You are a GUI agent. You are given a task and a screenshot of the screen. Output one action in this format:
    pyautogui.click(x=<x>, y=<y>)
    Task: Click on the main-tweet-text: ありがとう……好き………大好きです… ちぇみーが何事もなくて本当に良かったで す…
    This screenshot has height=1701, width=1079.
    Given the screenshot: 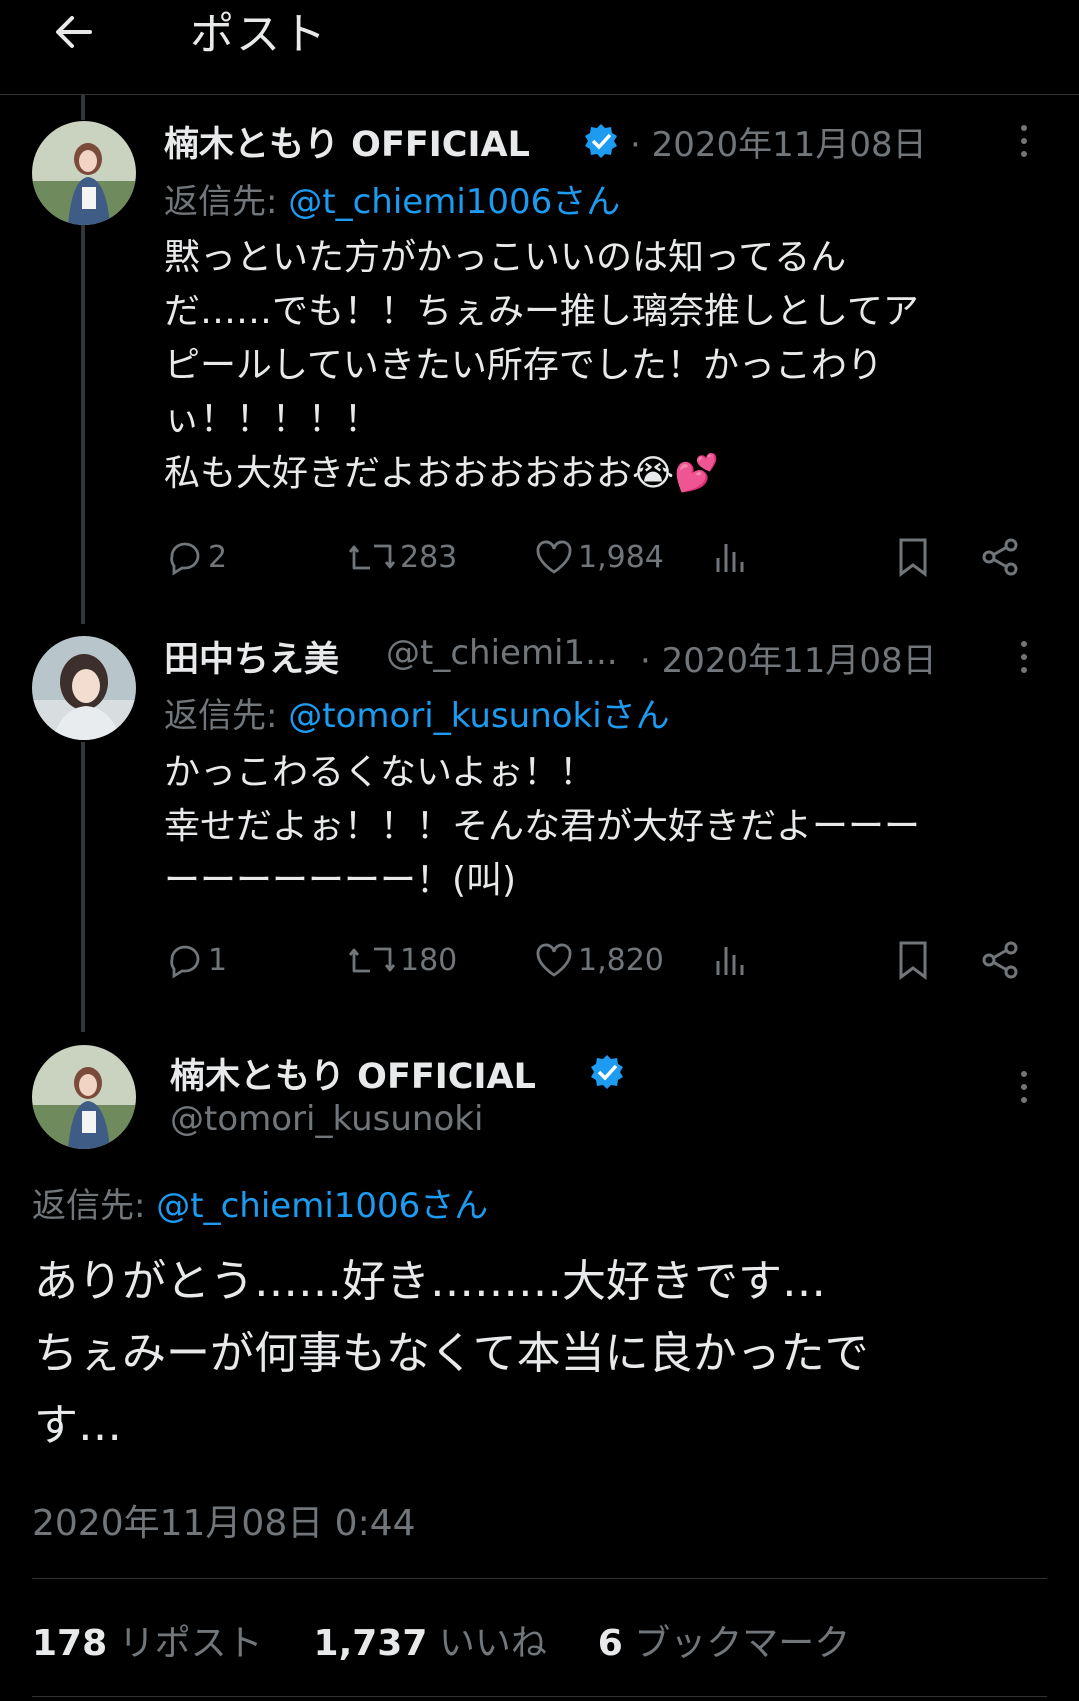 What is the action you would take?
    pyautogui.click(x=451, y=1353)
    